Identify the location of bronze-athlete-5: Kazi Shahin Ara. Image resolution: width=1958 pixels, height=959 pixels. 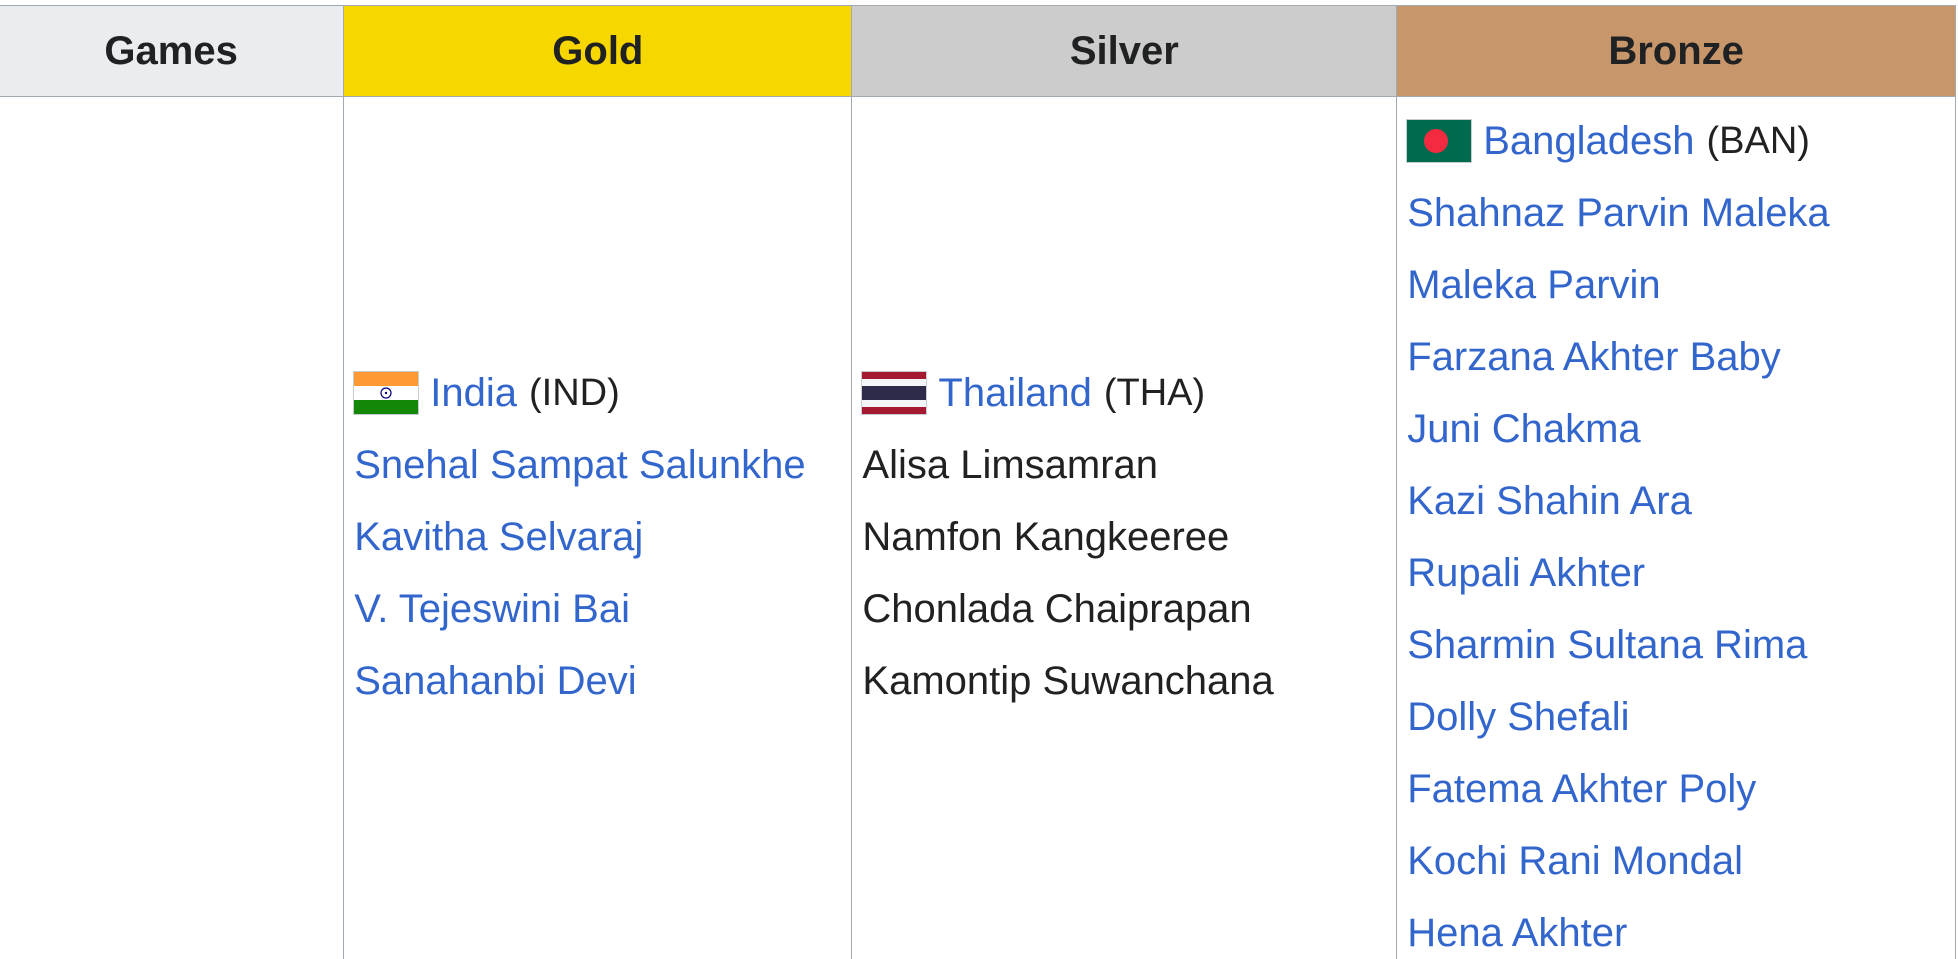
(1681, 501).